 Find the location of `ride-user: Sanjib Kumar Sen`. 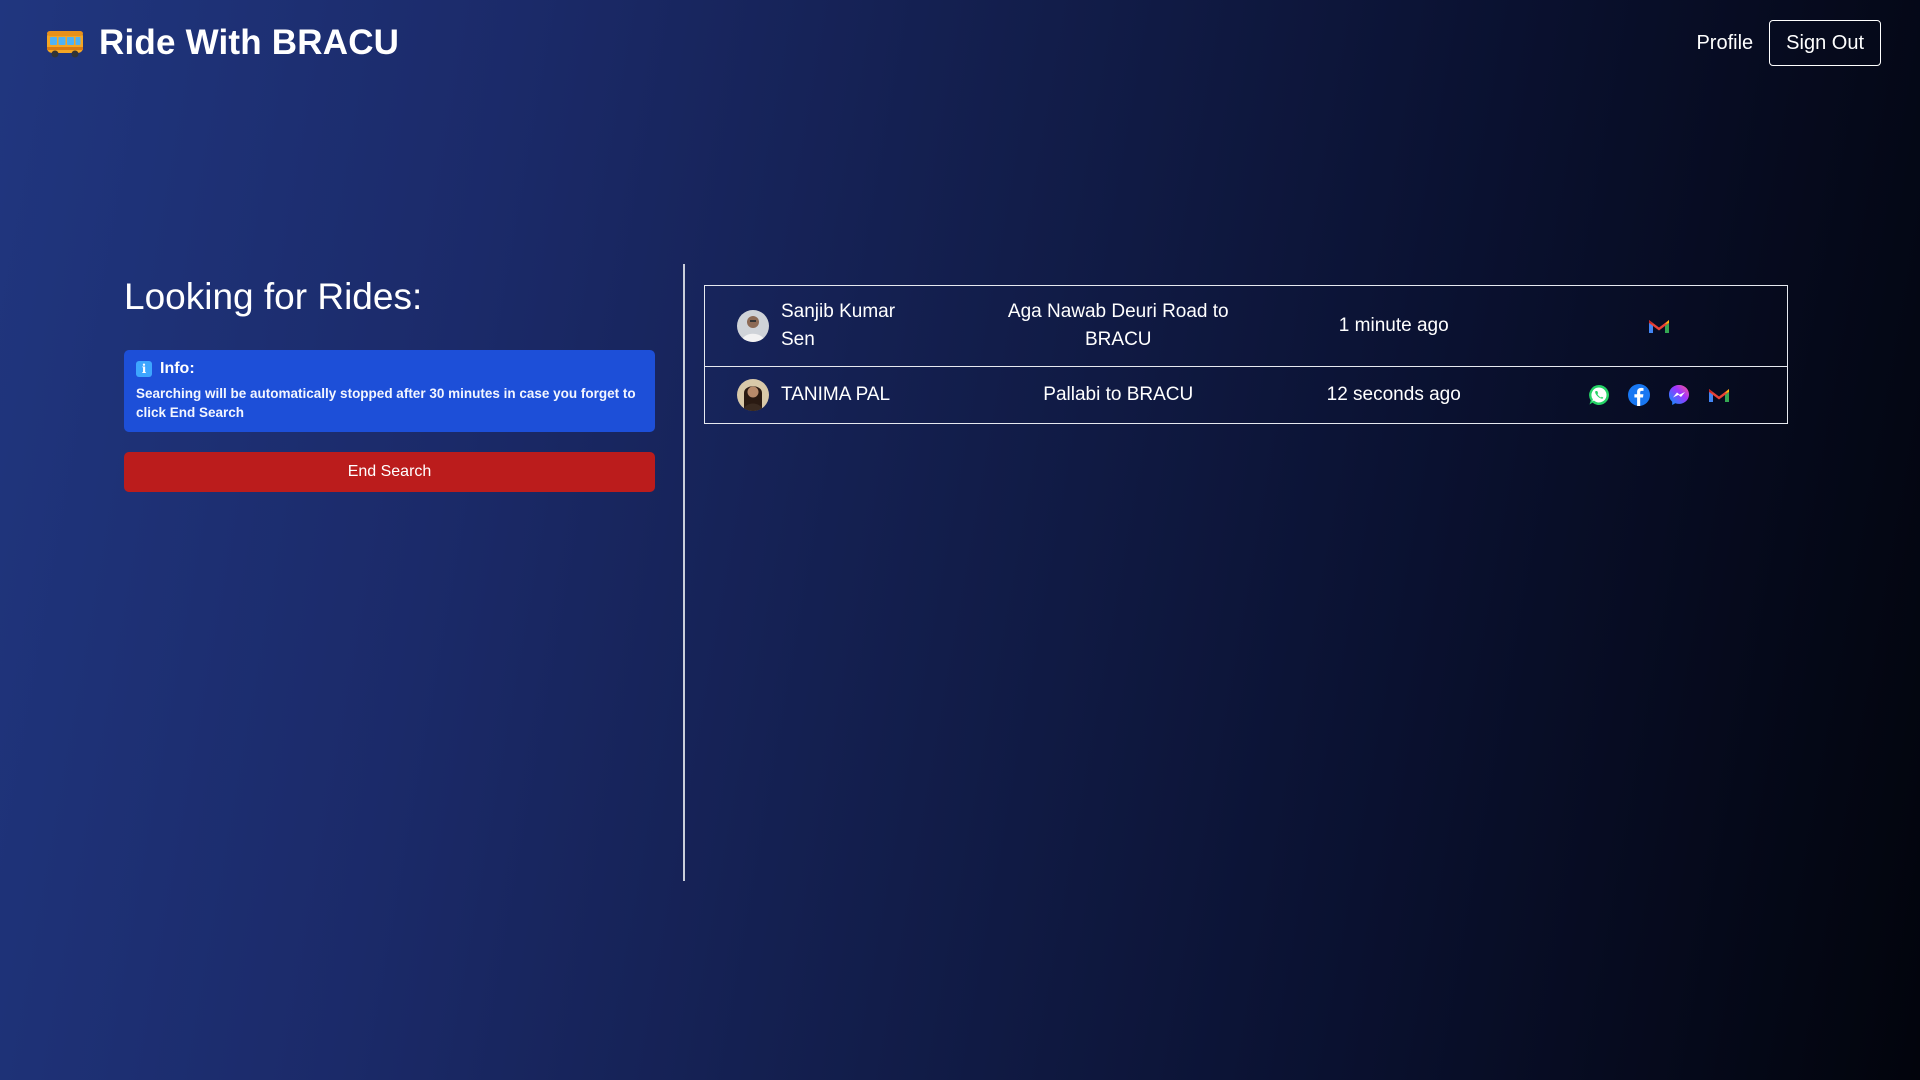

ride-user: Sanjib Kumar Sen is located at coordinates (843, 326).